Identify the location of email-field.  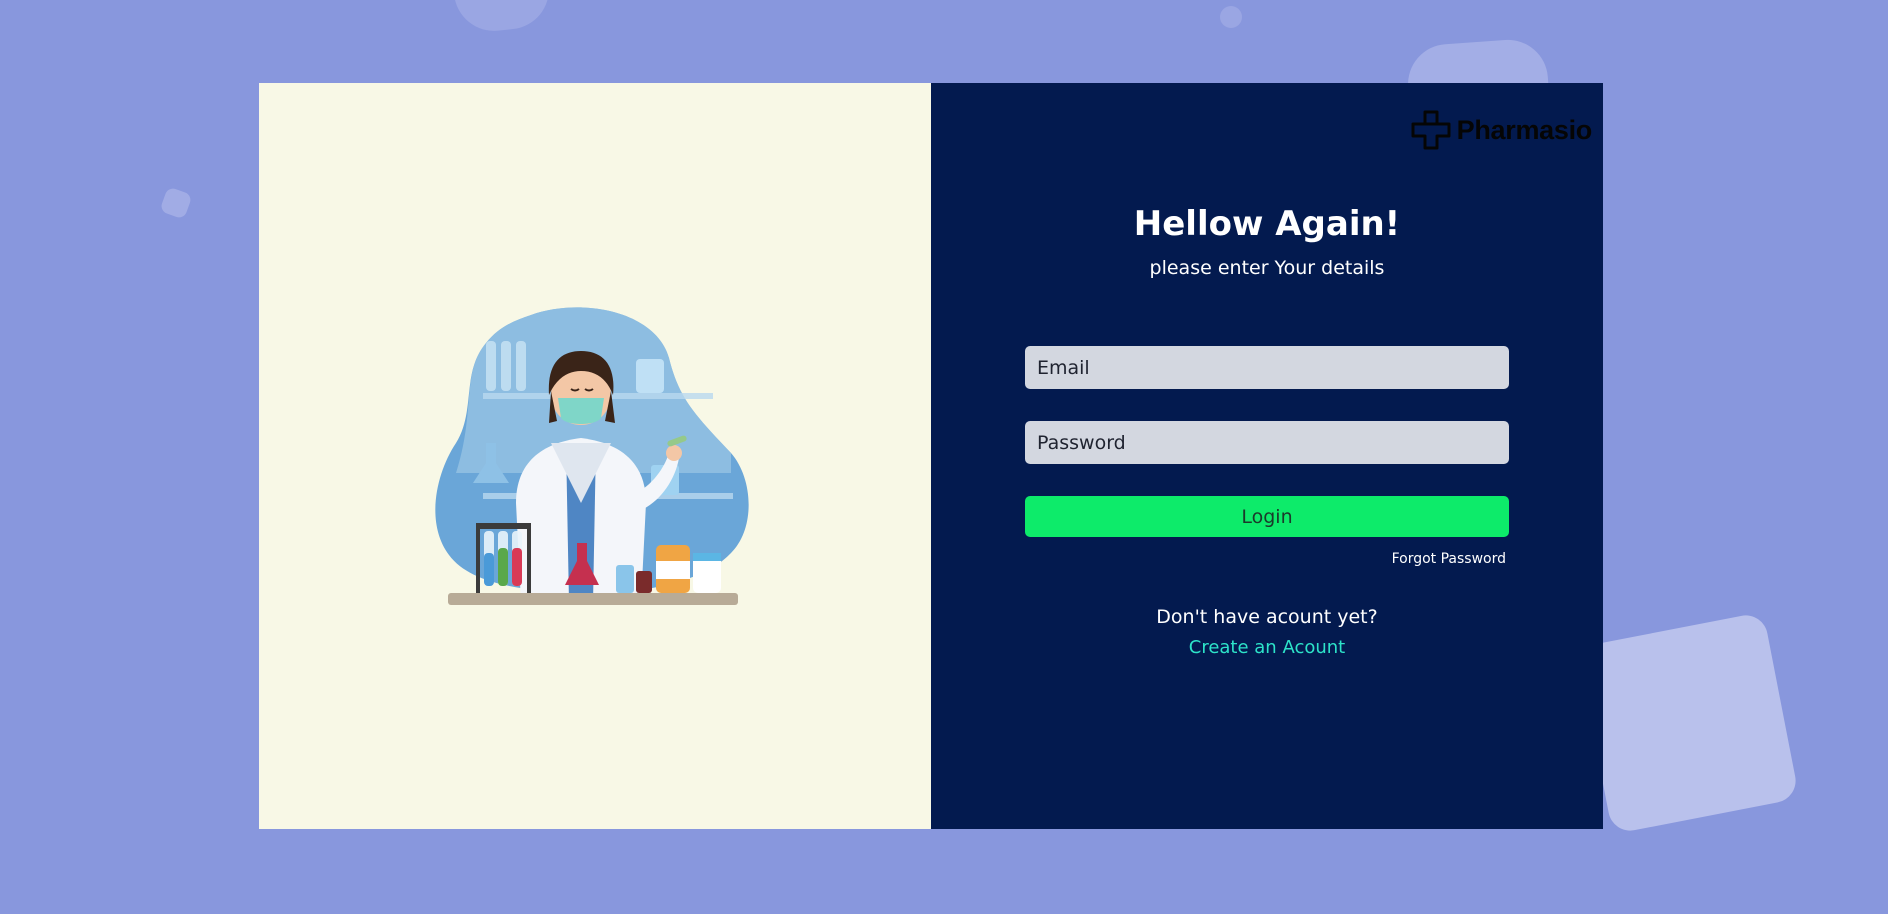
(1267, 367).